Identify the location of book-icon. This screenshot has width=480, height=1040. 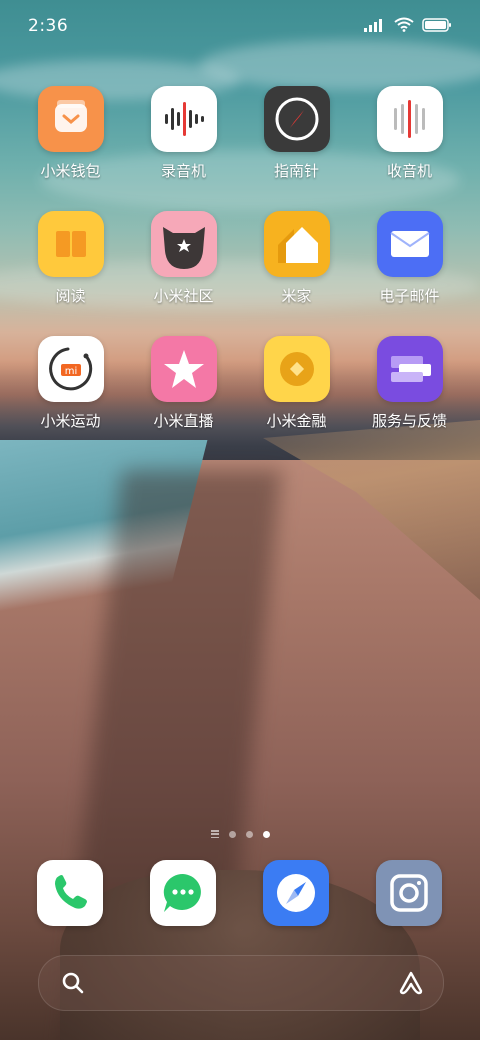
(70, 244).